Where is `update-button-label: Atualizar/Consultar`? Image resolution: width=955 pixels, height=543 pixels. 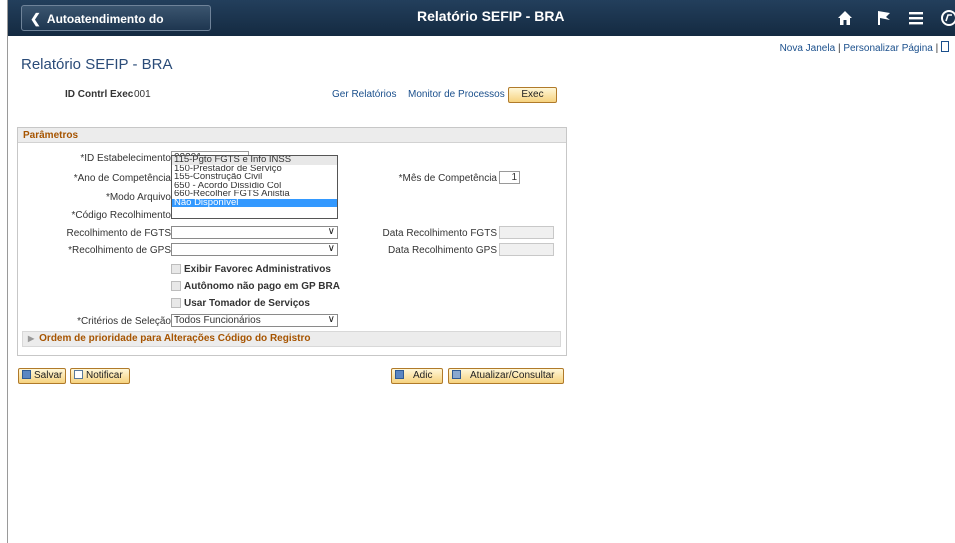
update-button-label: Atualizar/Consultar is located at coordinates (512, 375).